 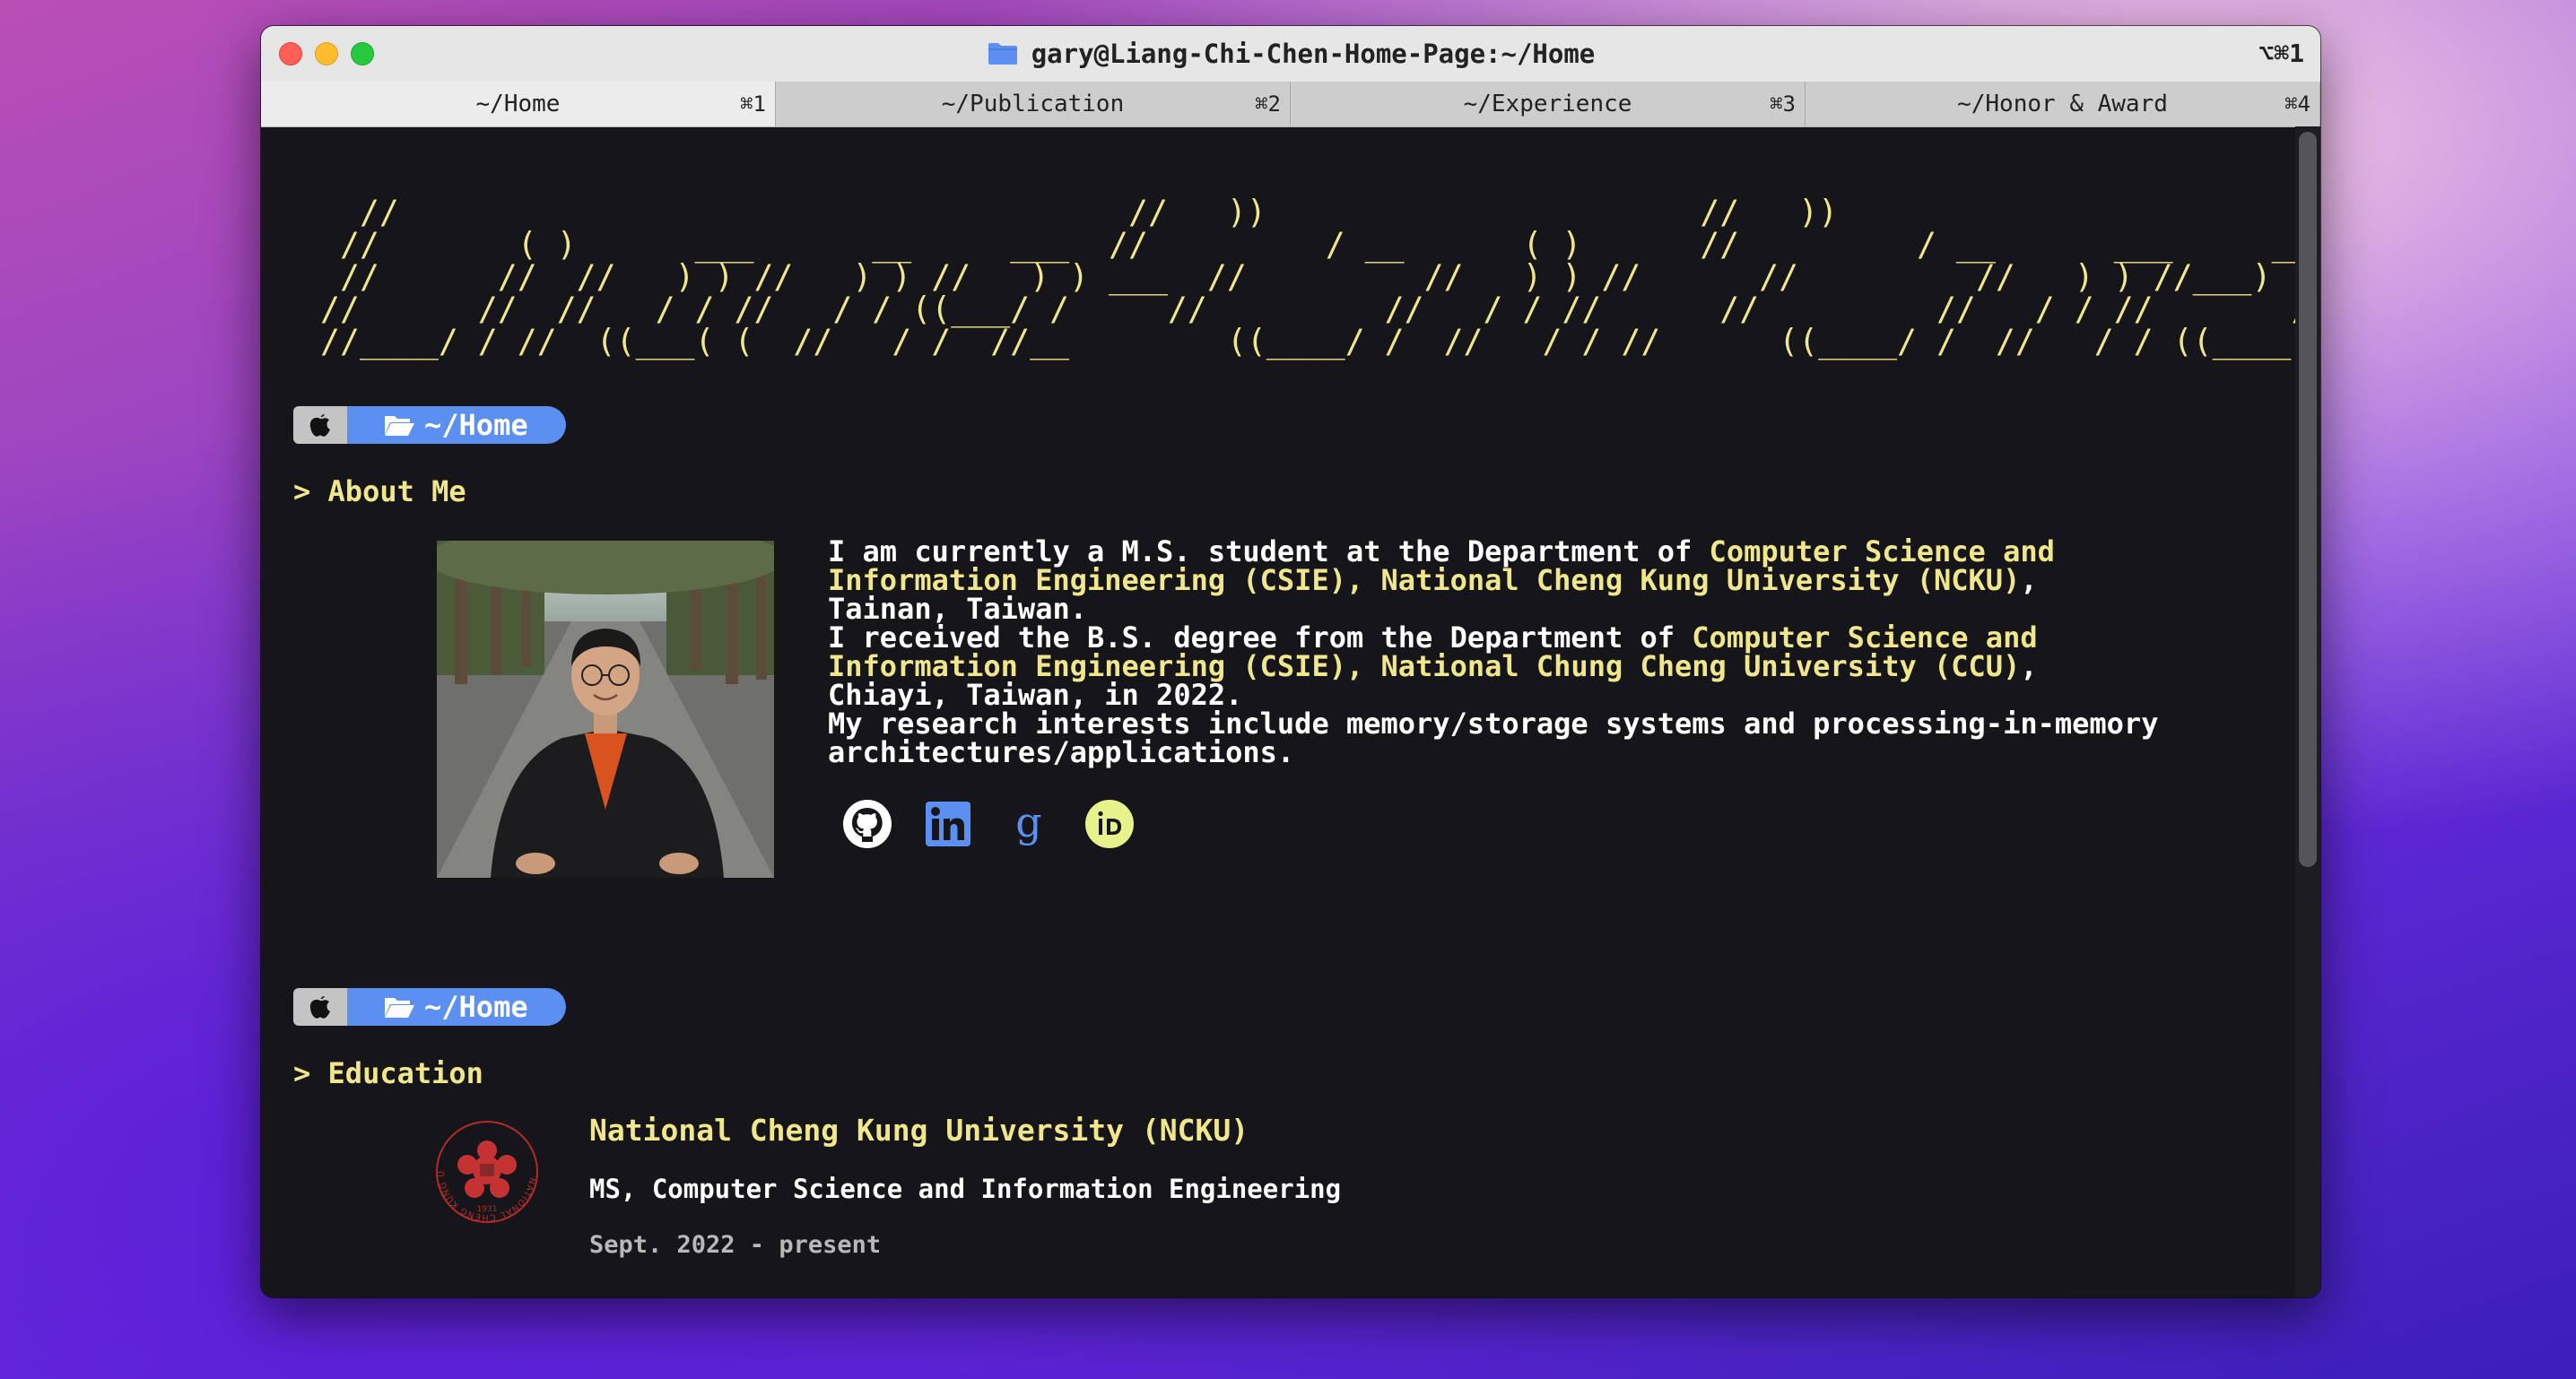 I want to click on window-title: gary@Liang-Chi-Chen-Home-Page:~/Home, so click(x=1290, y=54).